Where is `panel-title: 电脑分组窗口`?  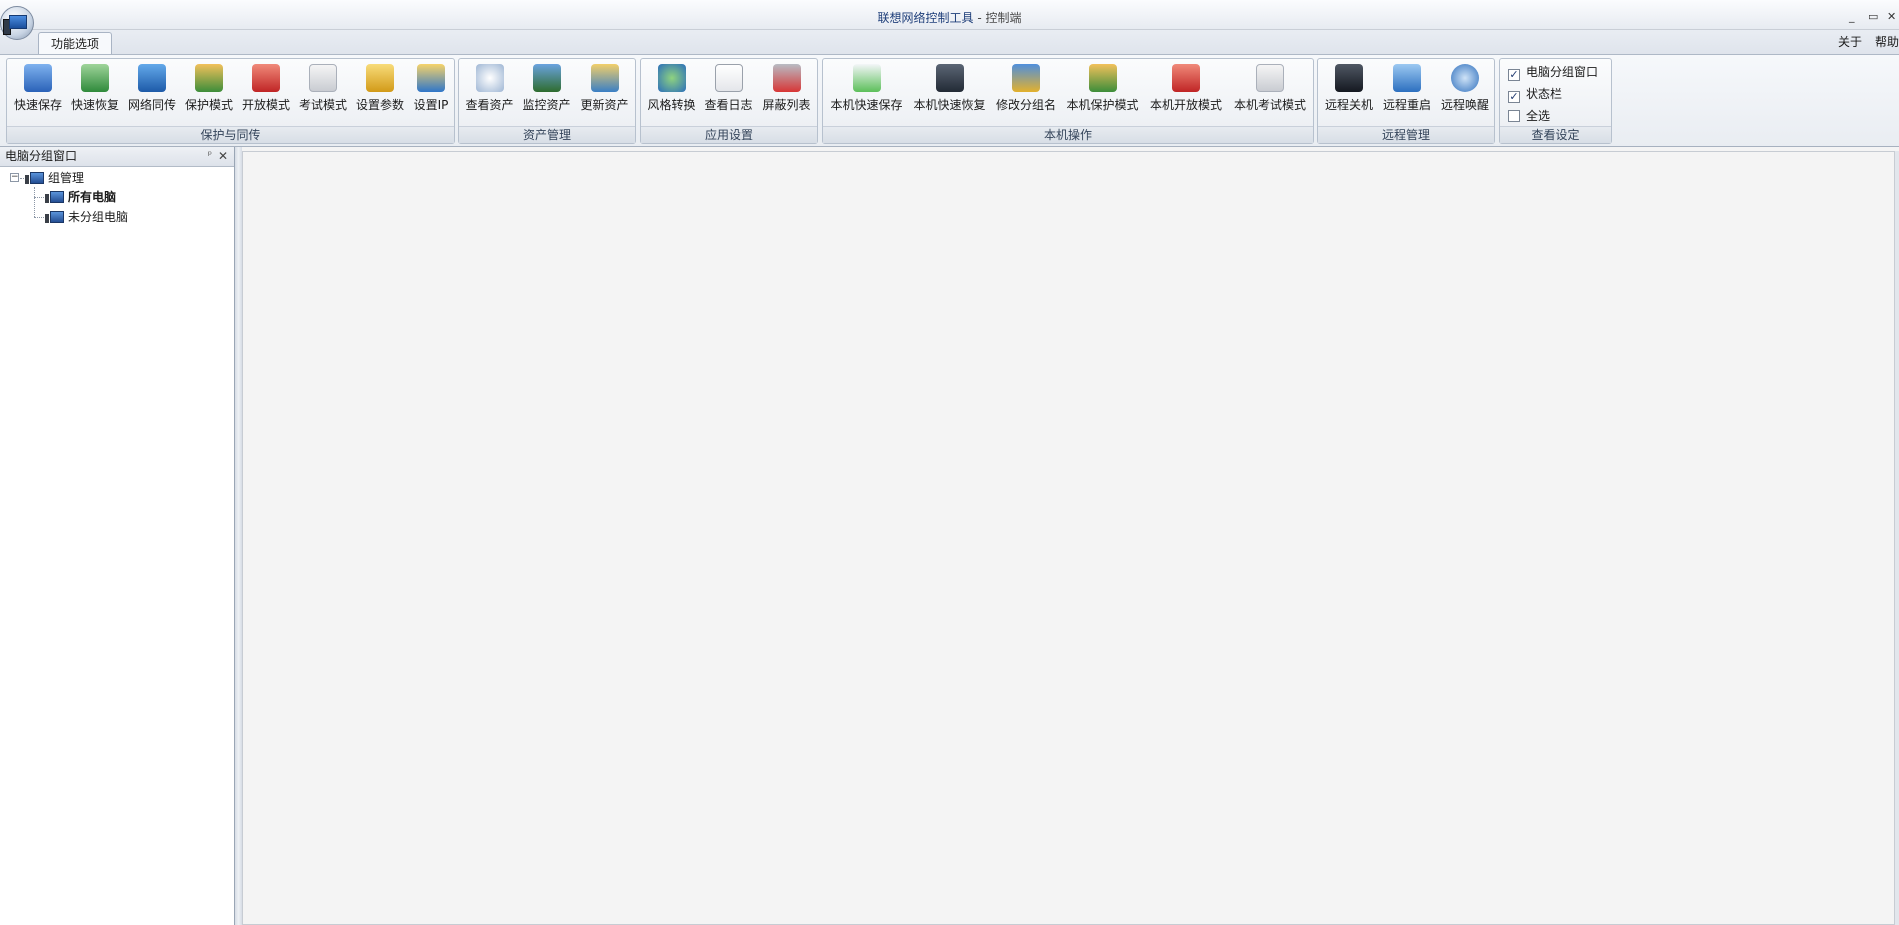 panel-title: 电脑分组窗口 is located at coordinates (41, 156).